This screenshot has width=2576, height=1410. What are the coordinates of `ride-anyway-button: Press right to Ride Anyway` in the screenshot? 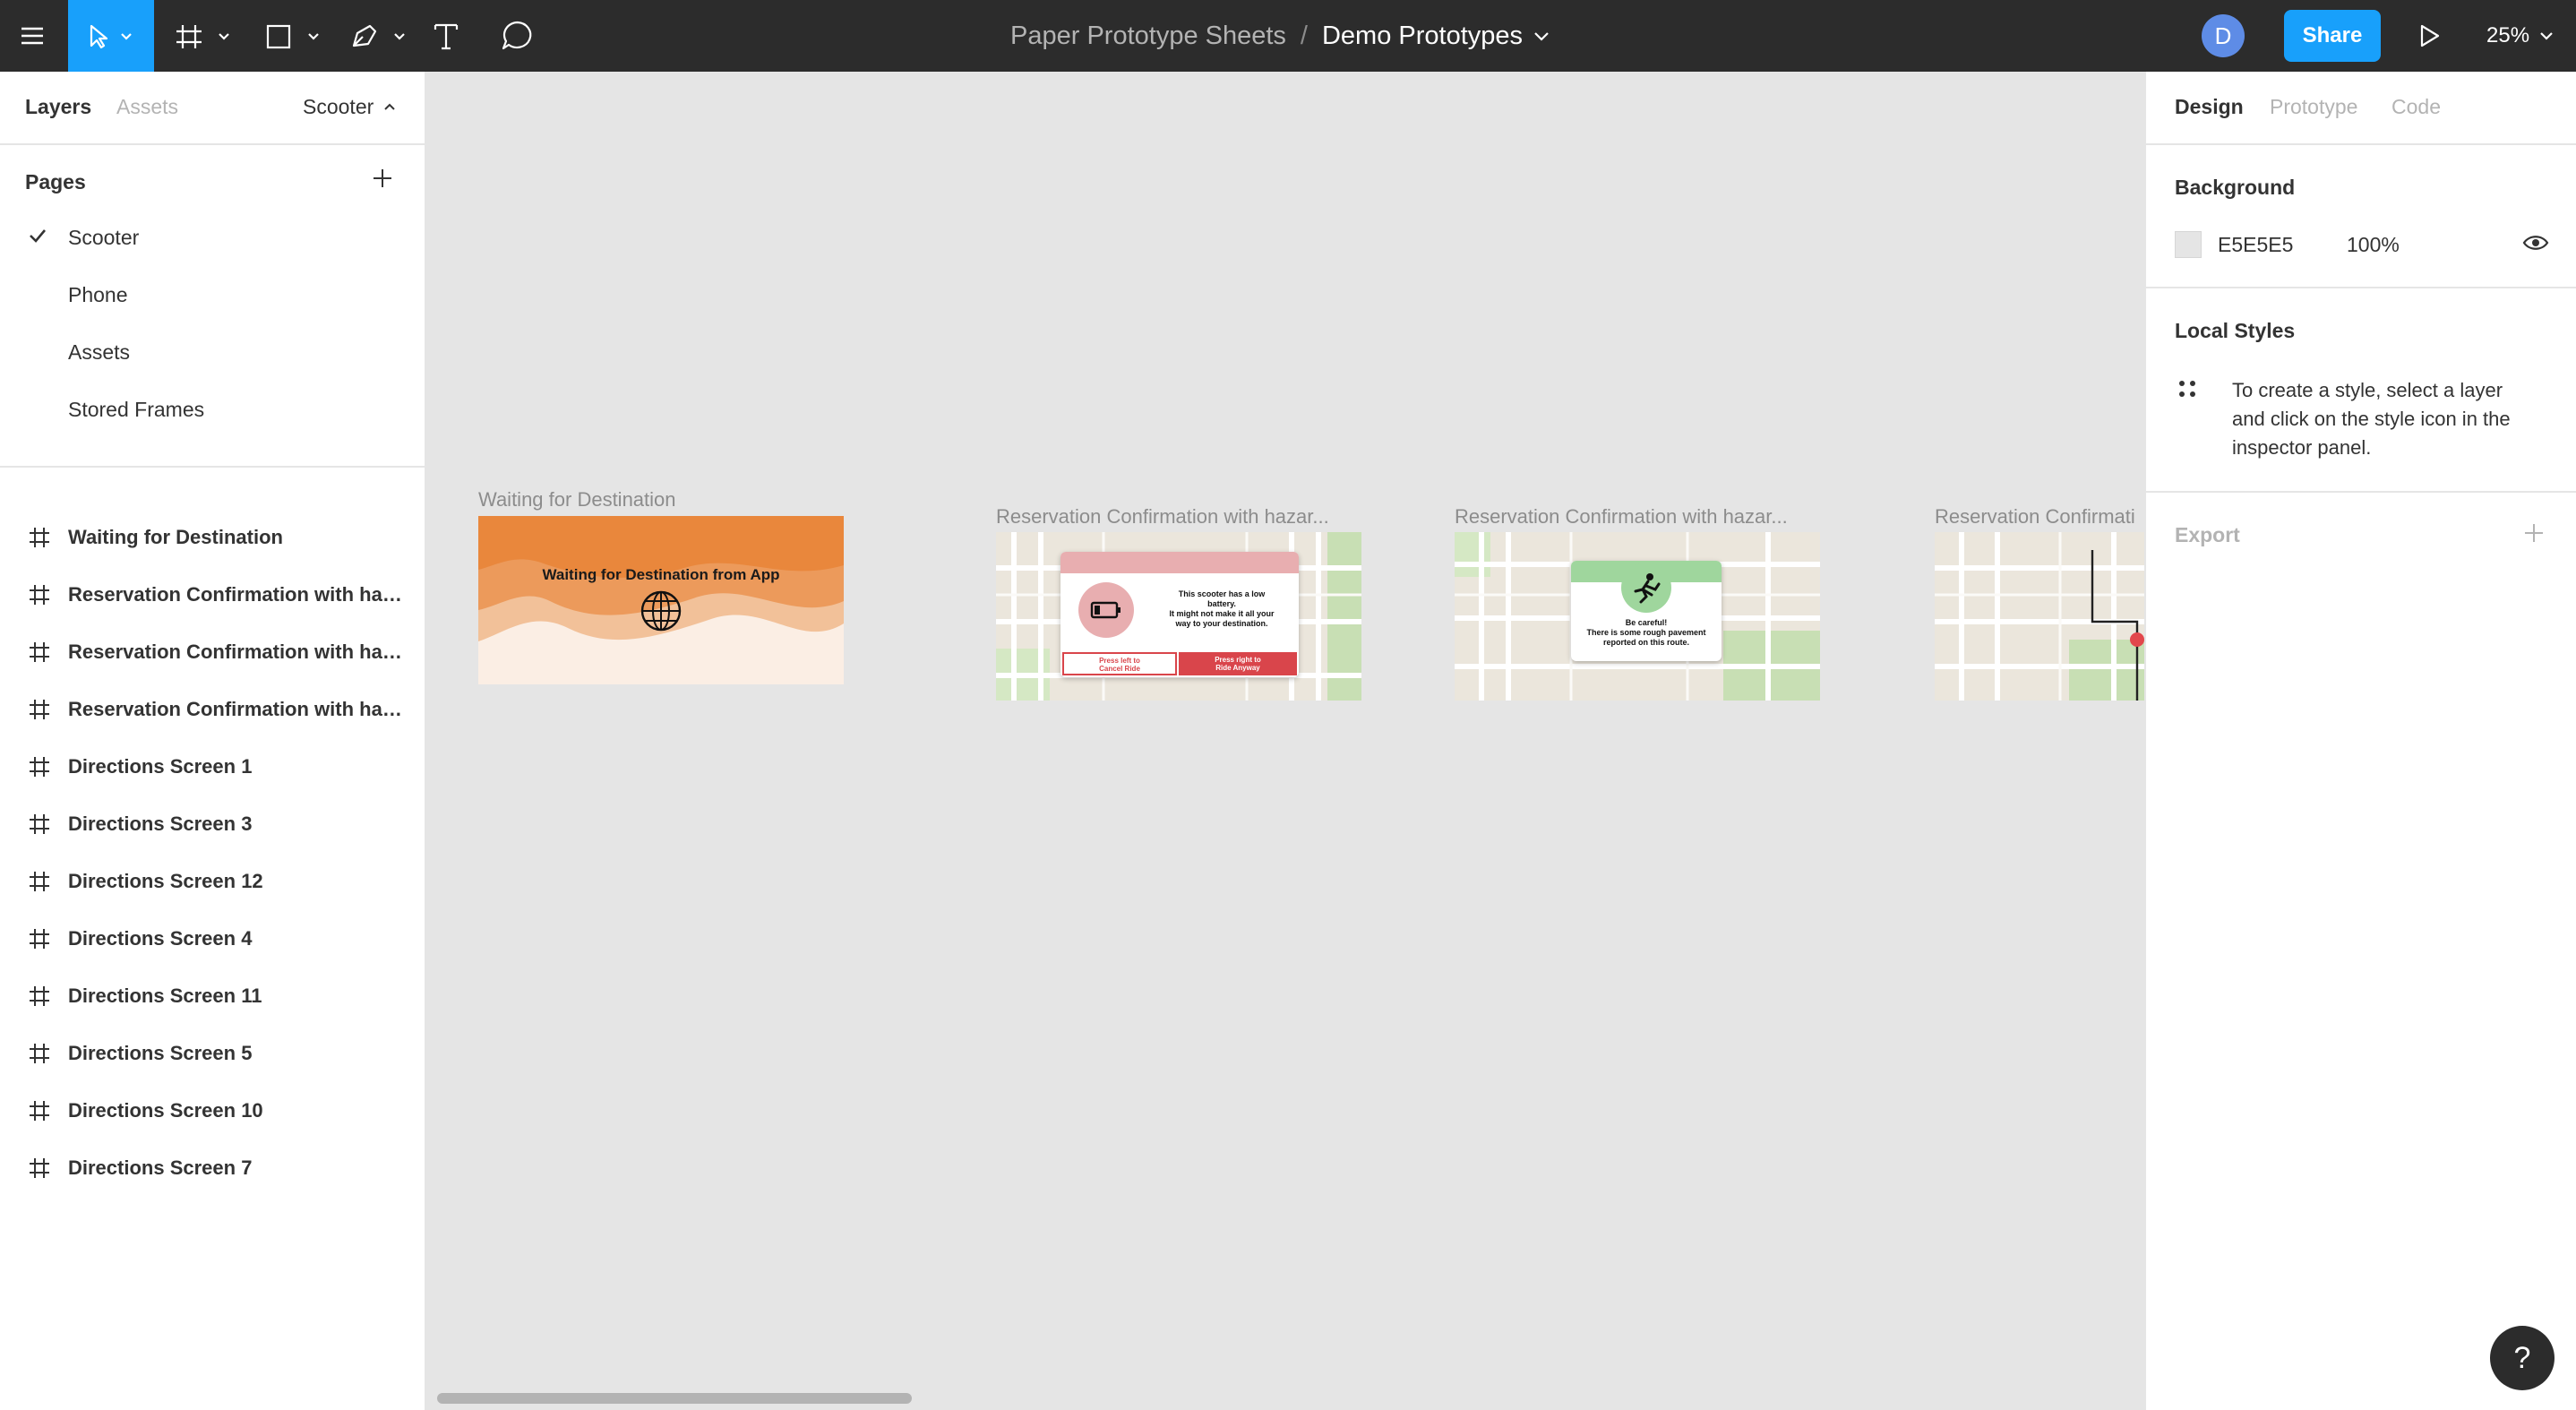 It's located at (1238, 663).